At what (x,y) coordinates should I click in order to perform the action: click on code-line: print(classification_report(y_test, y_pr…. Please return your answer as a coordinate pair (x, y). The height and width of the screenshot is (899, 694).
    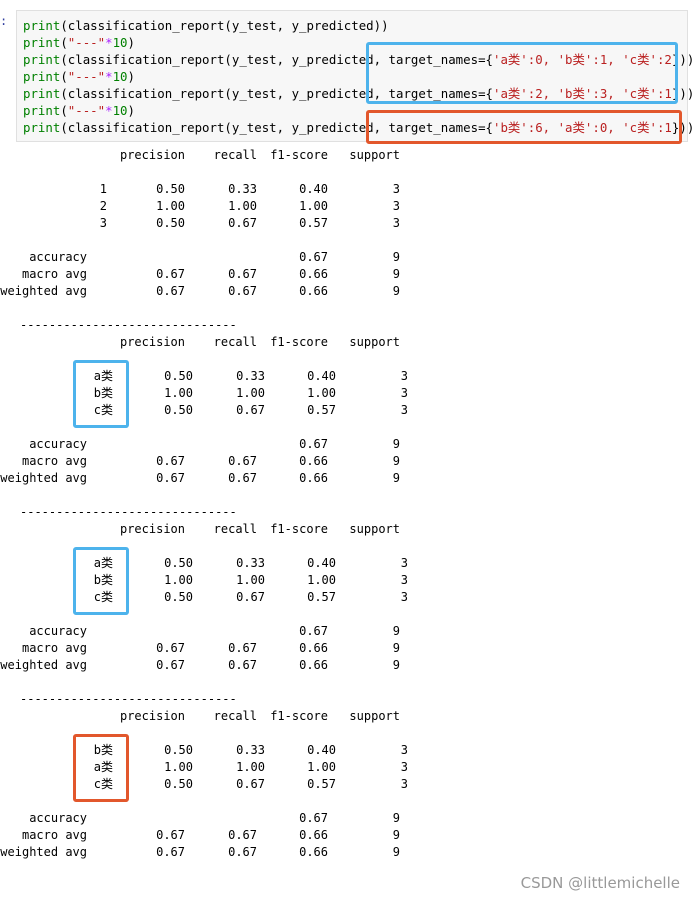
    Looking at the image, I should click on (206, 25).